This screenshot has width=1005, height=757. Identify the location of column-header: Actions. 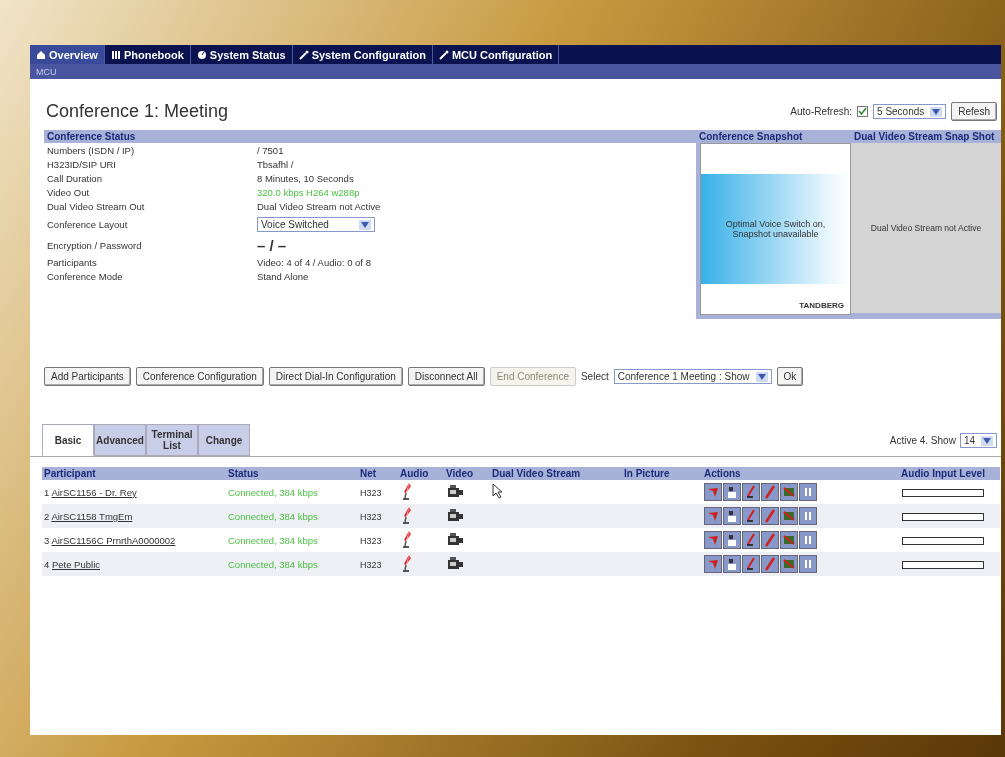
(794, 473).